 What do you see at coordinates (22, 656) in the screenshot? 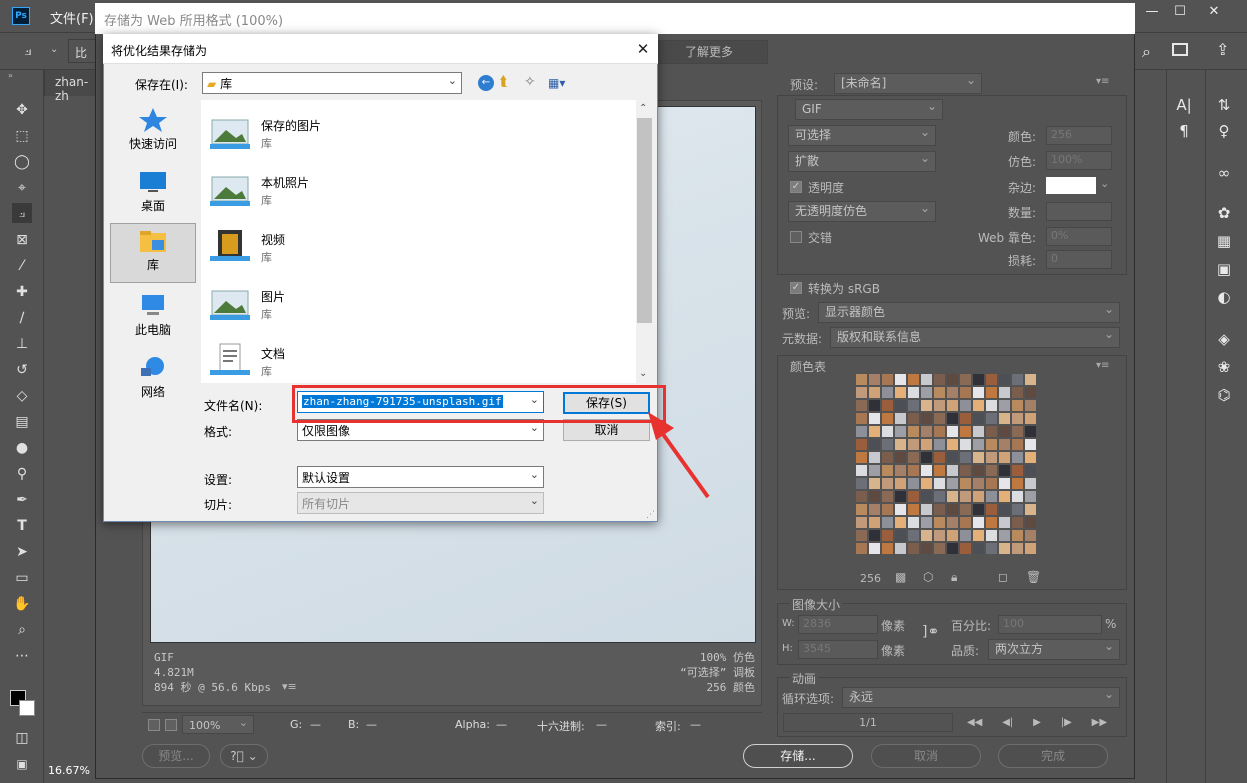
I see `more-tools-icon: ⋯` at bounding box center [22, 656].